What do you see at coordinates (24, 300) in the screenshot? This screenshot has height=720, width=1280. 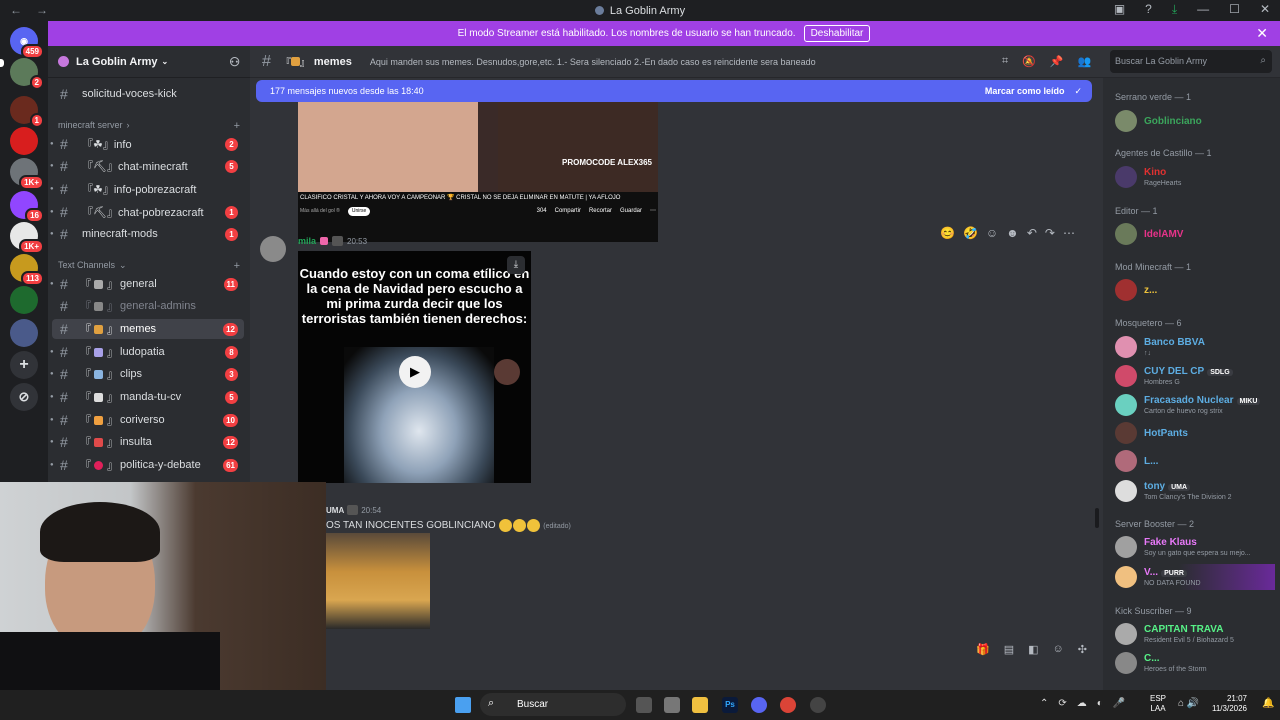 I see `guild-icon-green` at bounding box center [24, 300].